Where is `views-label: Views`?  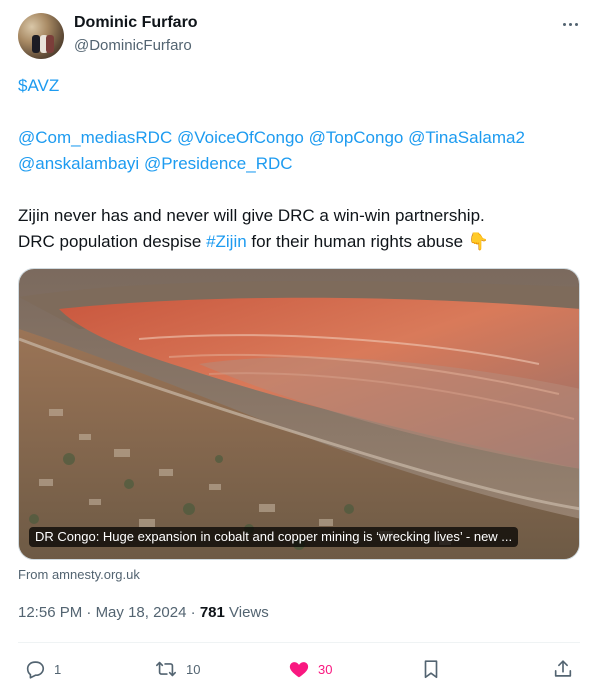 views-label: Views is located at coordinates (249, 612).